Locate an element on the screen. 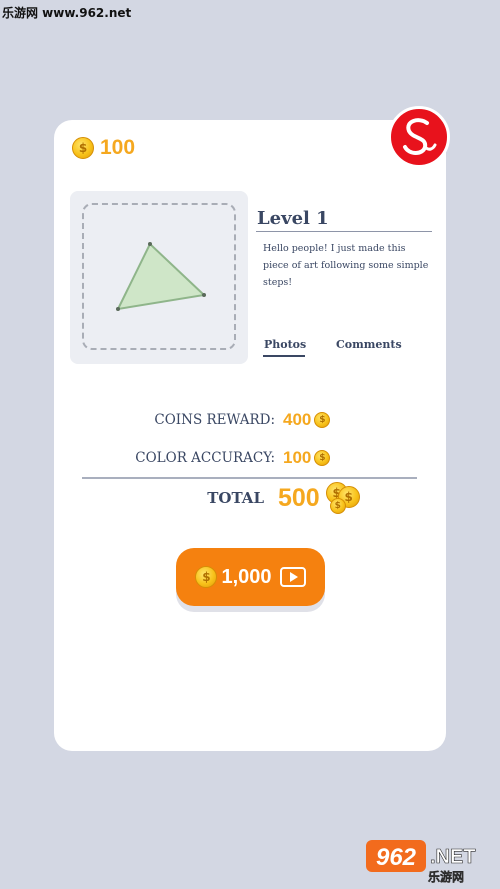  tab-photos: Photos is located at coordinates (285, 344).